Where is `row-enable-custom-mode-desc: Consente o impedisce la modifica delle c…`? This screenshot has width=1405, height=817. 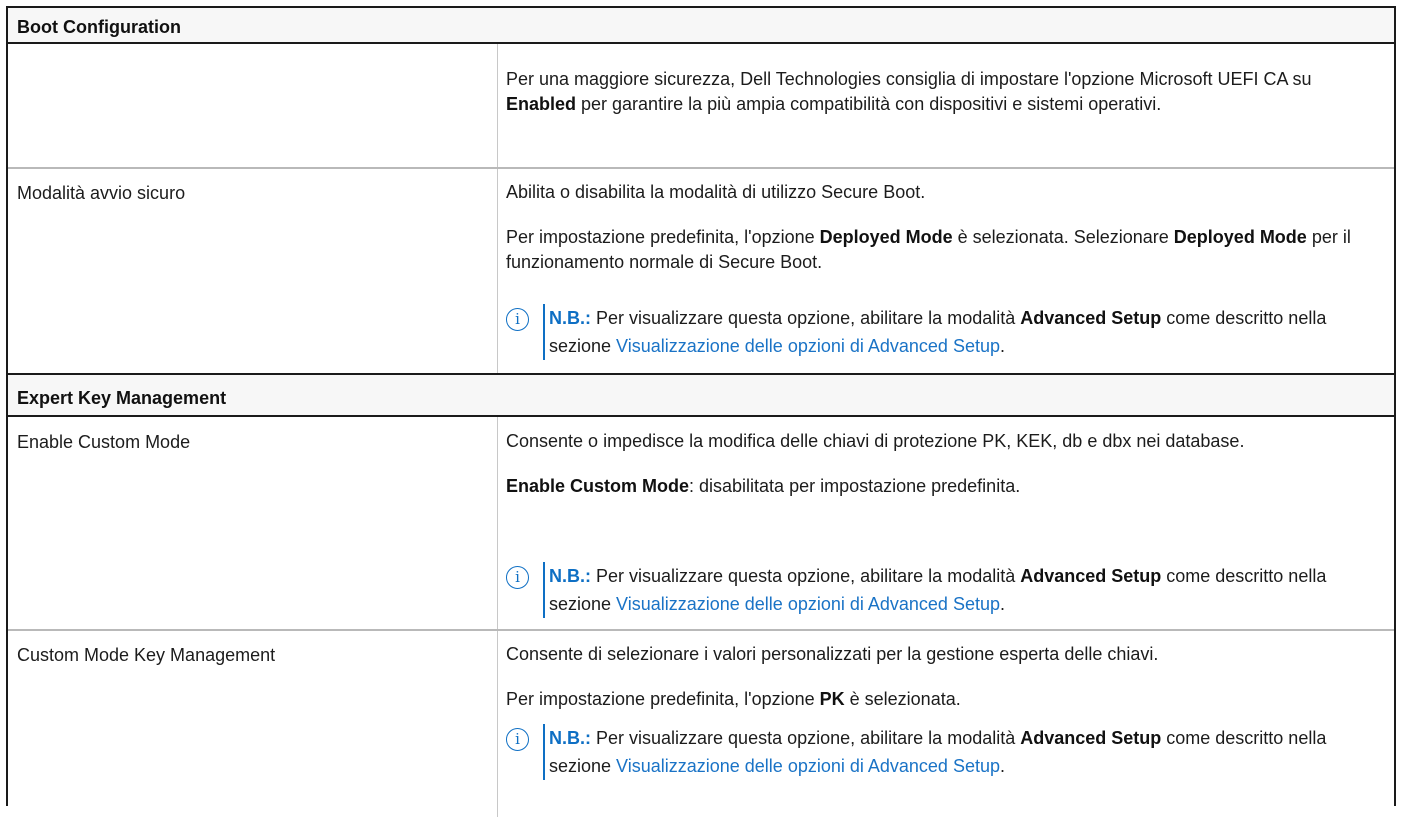 row-enable-custom-mode-desc: Consente o impedisce la modifica delle c… is located at coordinates (906, 464).